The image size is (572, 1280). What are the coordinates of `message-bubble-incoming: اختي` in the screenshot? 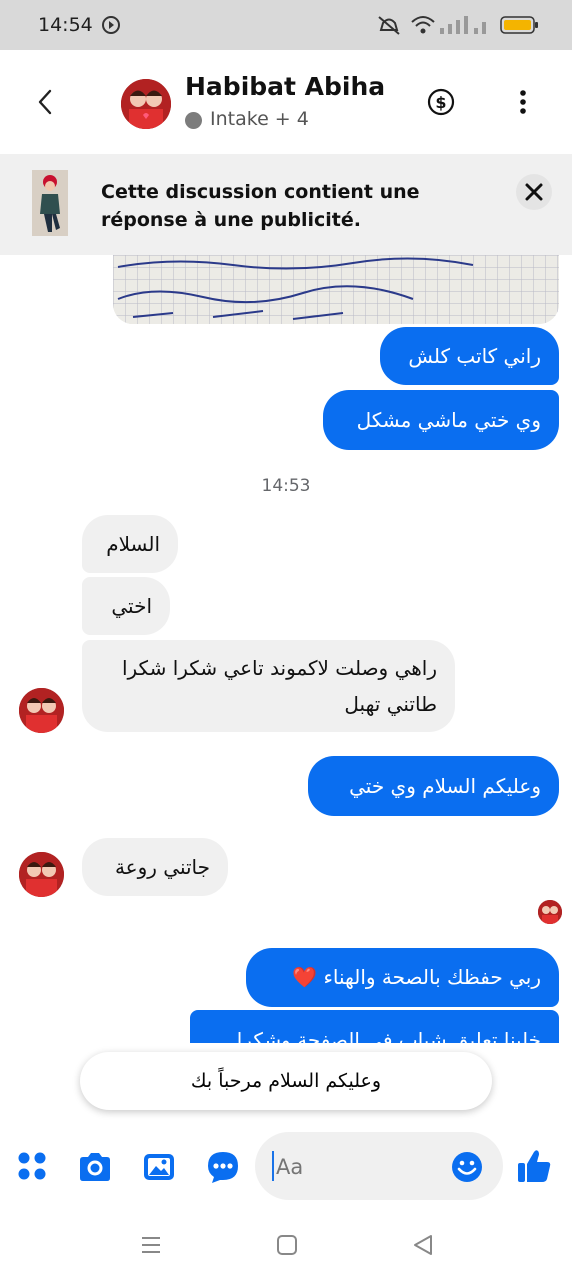 It's located at (126, 606).